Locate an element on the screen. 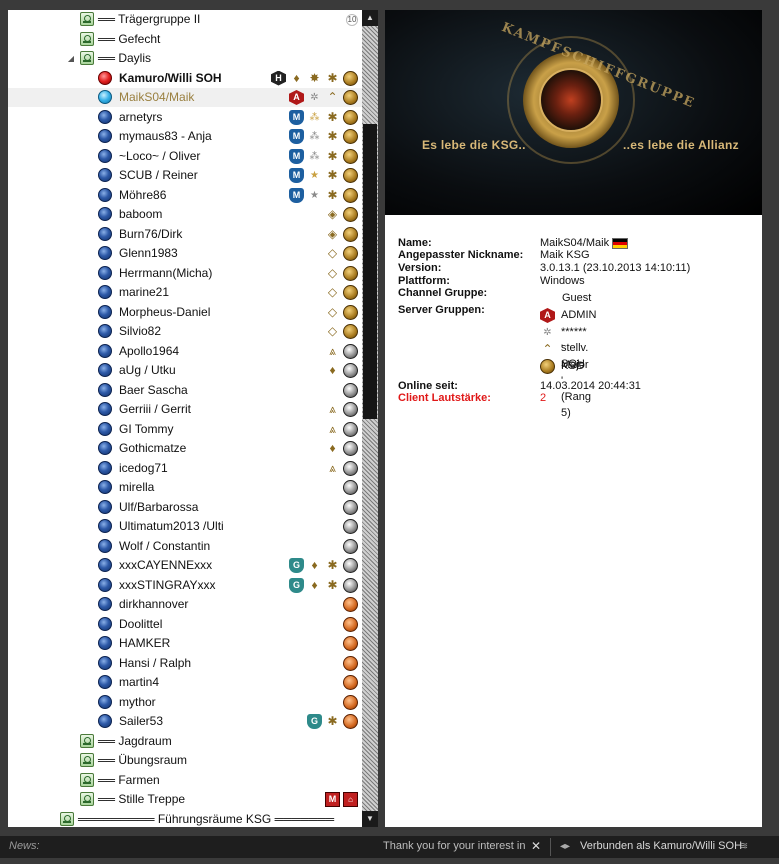  client-row: mymaus83 - Anja M ⁂ ✱ is located at coordinates (185, 136).